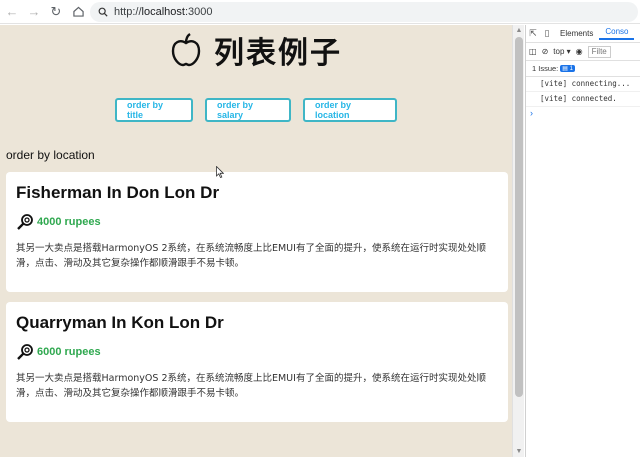 The width and height of the screenshot is (640, 457). Describe the element at coordinates (519, 30) in the screenshot. I see `scroll-up-icon: ▲` at that location.